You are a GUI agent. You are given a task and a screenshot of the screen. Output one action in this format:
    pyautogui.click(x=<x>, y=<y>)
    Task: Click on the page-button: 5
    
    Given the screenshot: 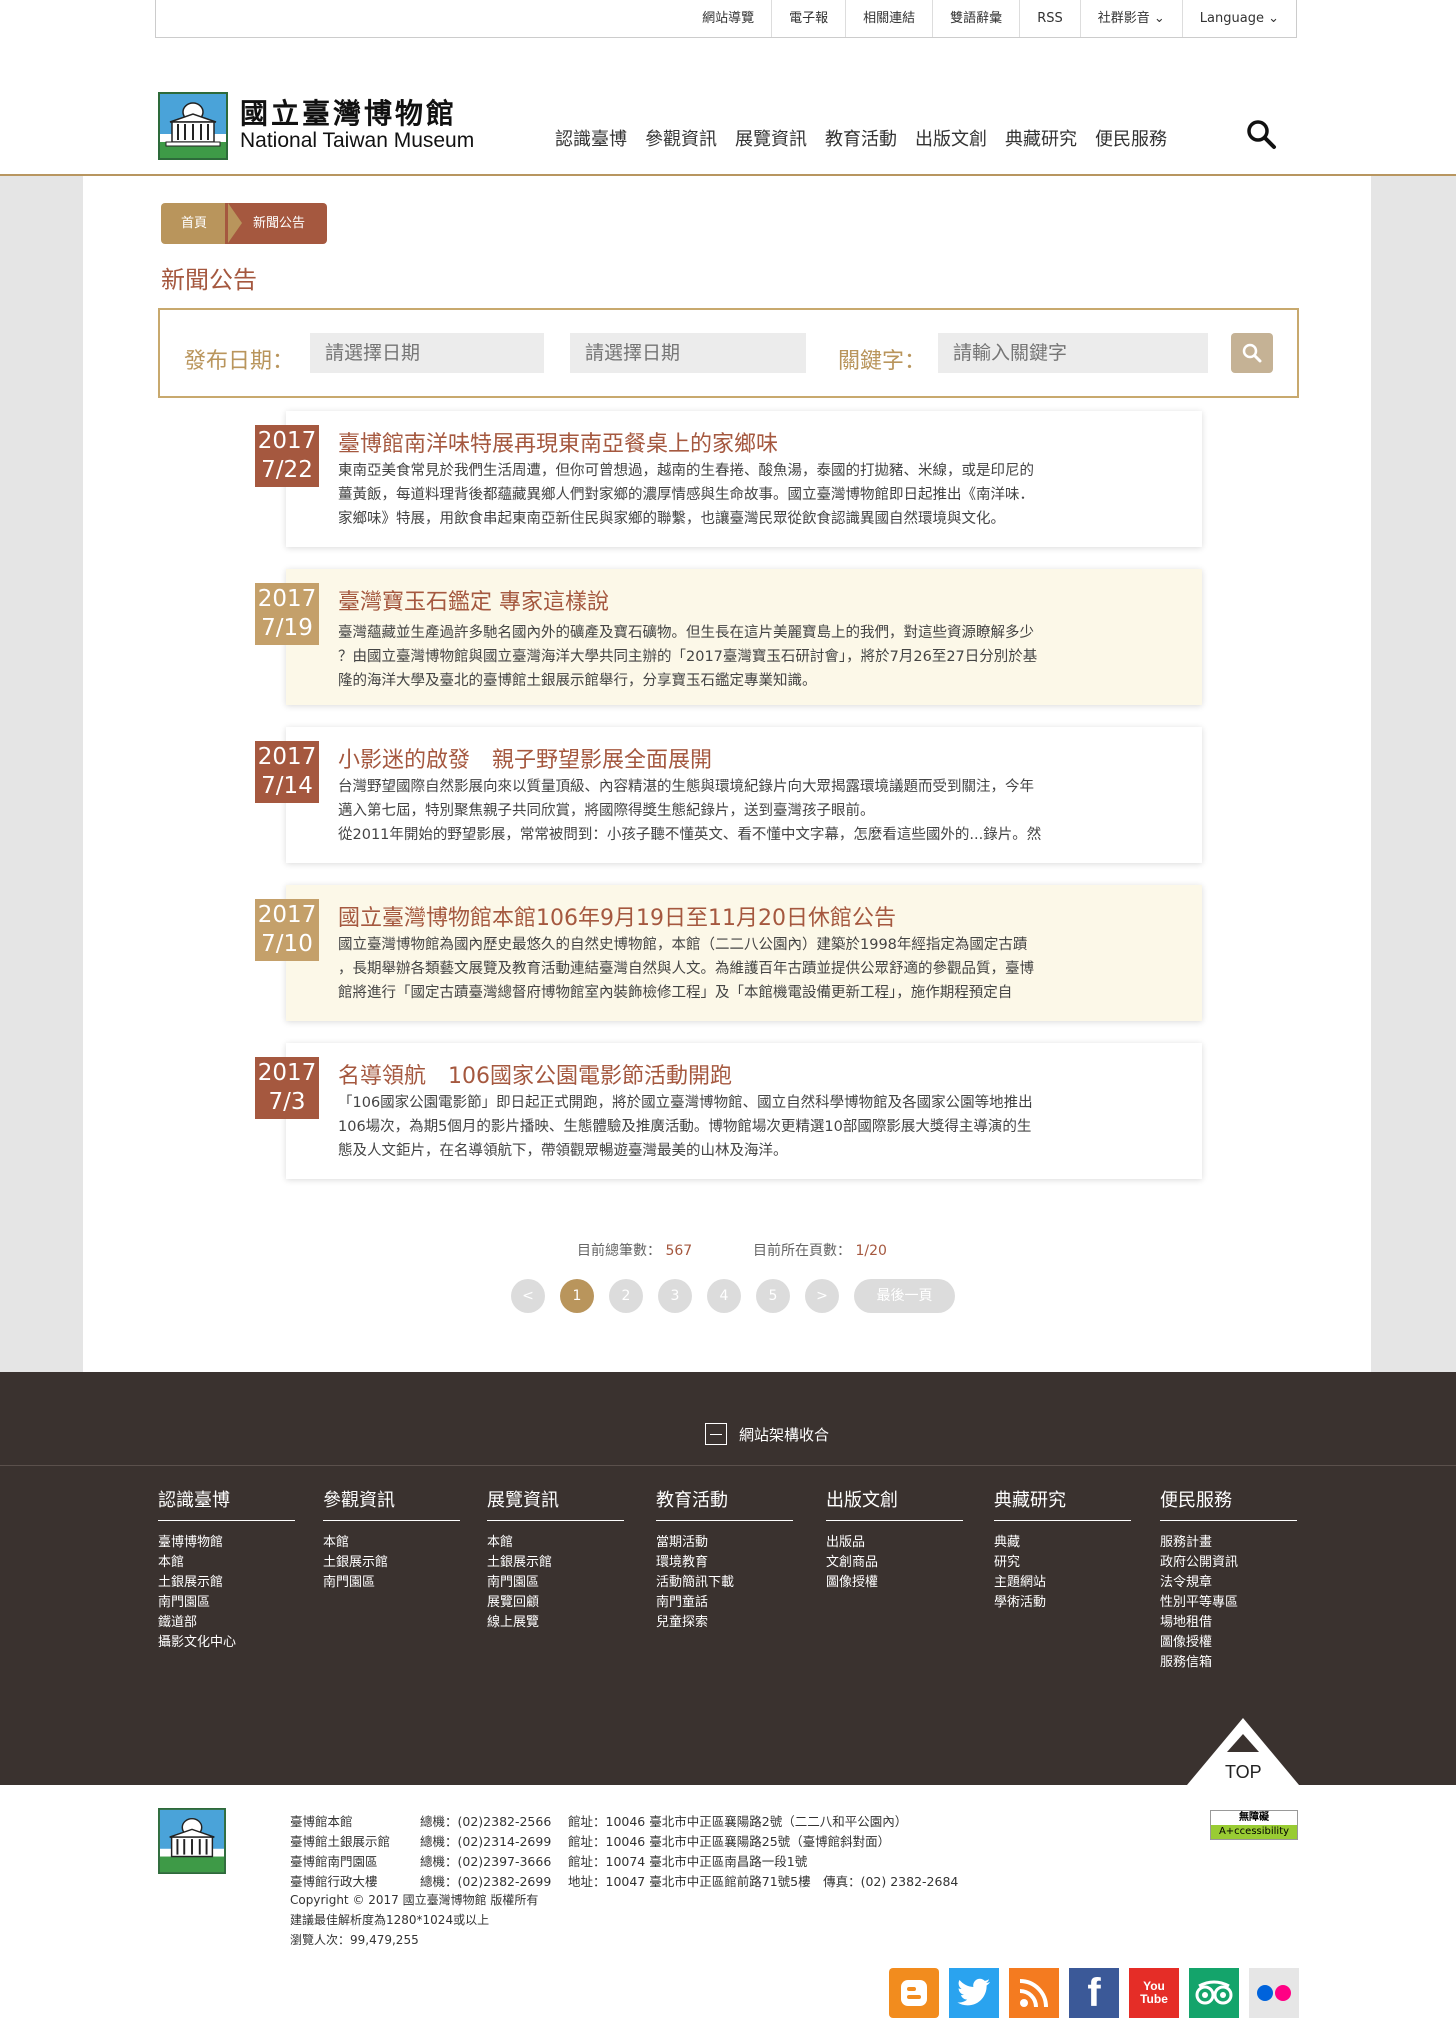 What is the action you would take?
    pyautogui.click(x=773, y=1296)
    